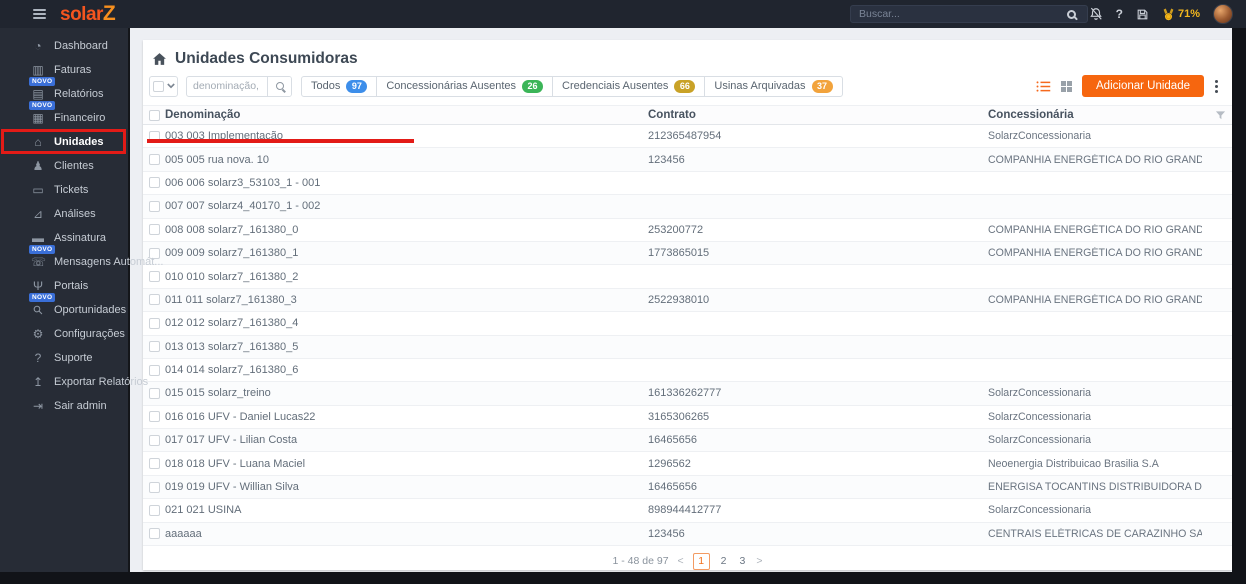 The width and height of the screenshot is (1246, 584). What do you see at coordinates (158, 86) in the screenshot?
I see `select-all-checkbox` at bounding box center [158, 86].